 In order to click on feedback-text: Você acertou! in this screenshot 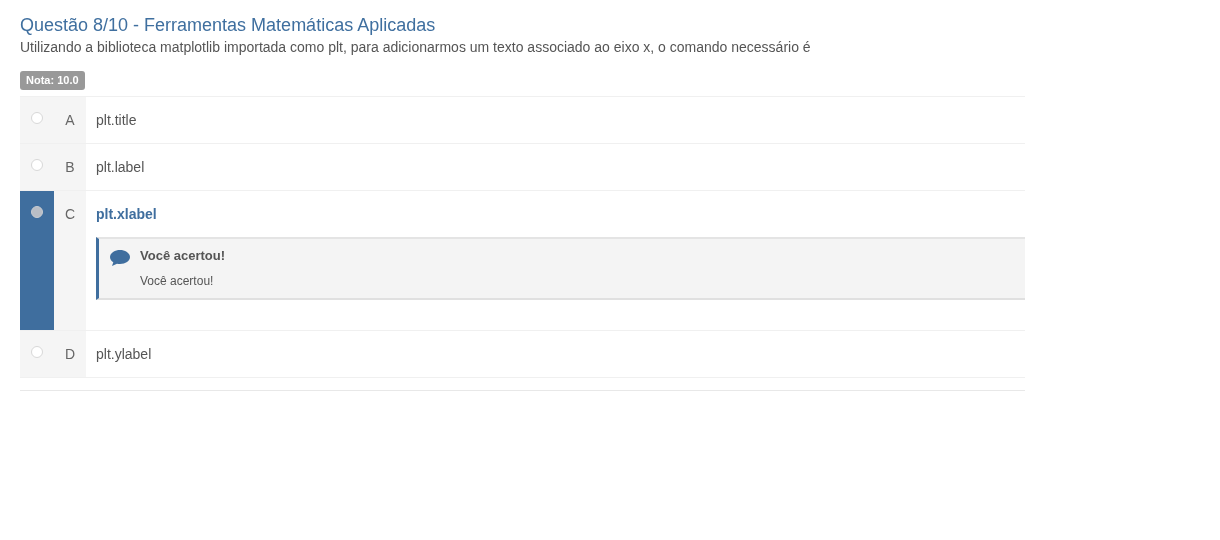, I will do `click(177, 281)`.